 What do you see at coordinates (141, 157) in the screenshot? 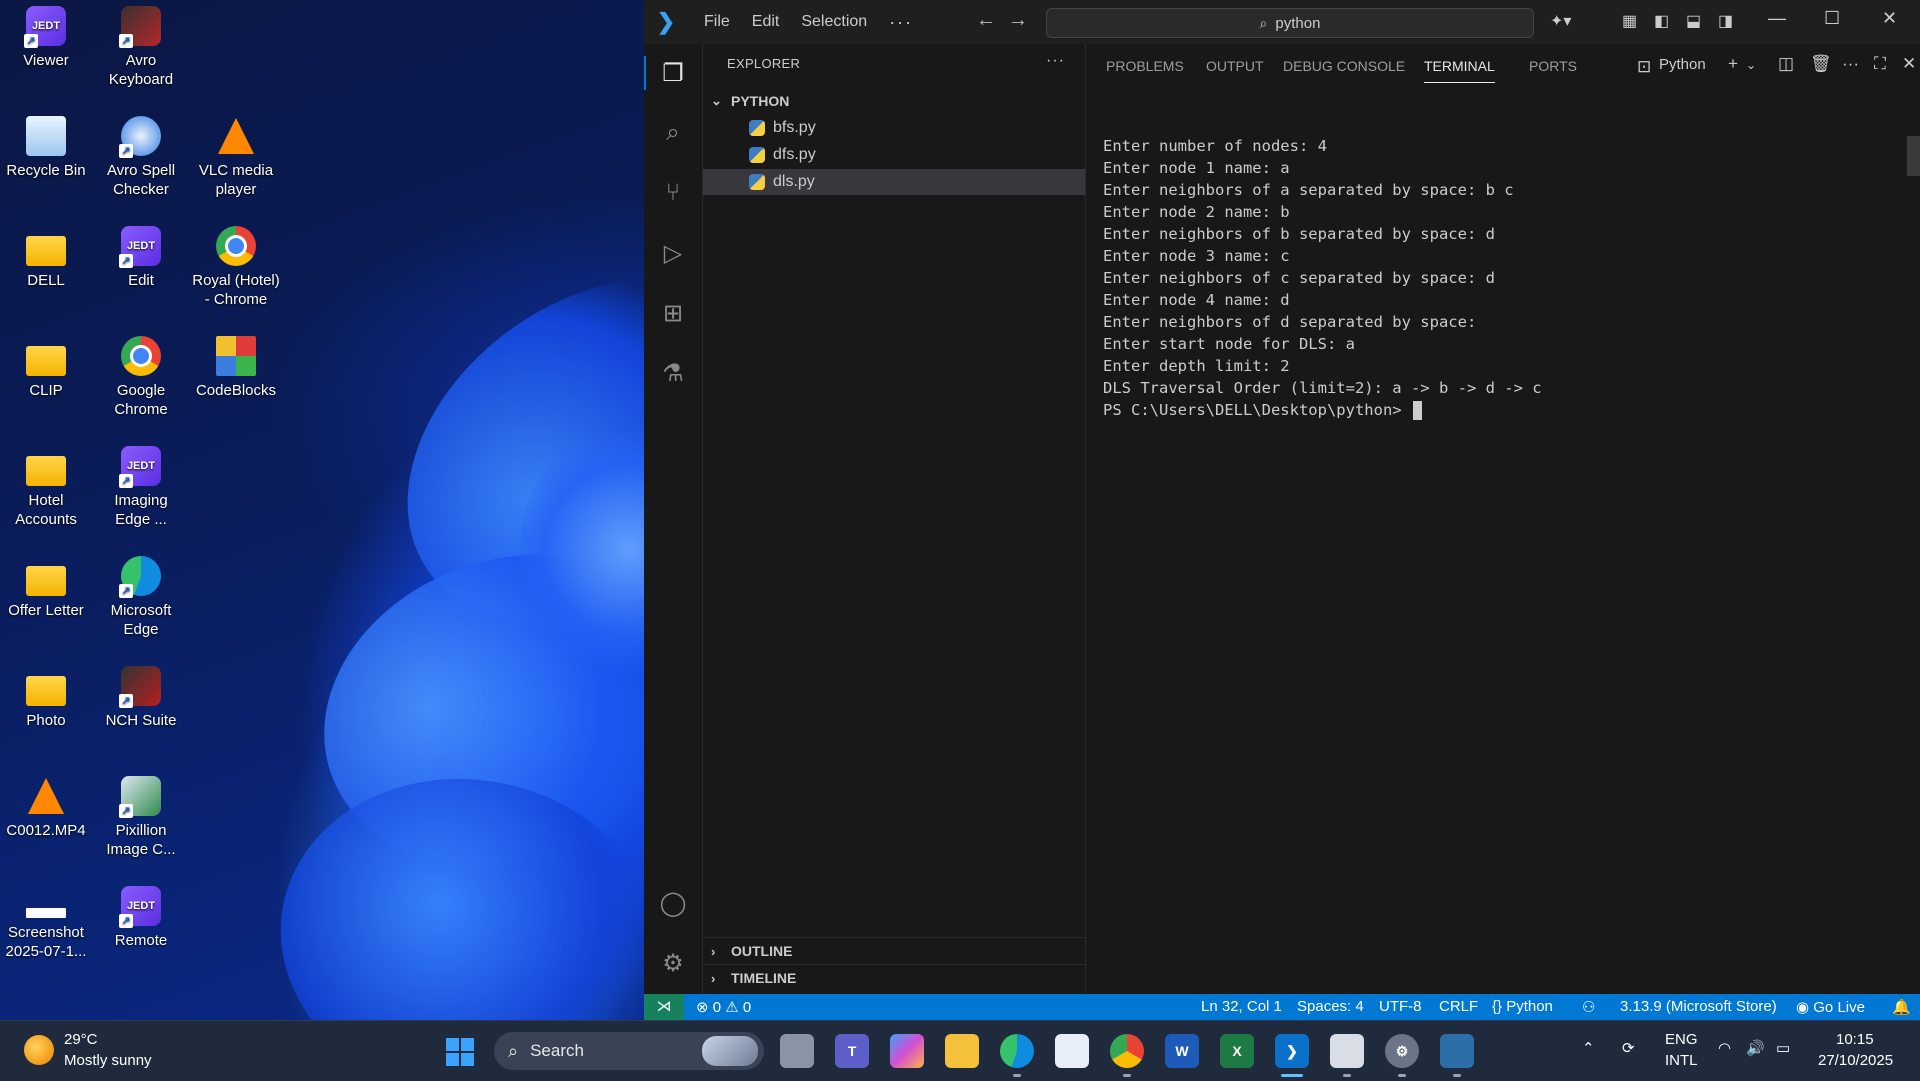
I see `desktop-icon-avro-spell: ↗ Avro Spell Checker` at bounding box center [141, 157].